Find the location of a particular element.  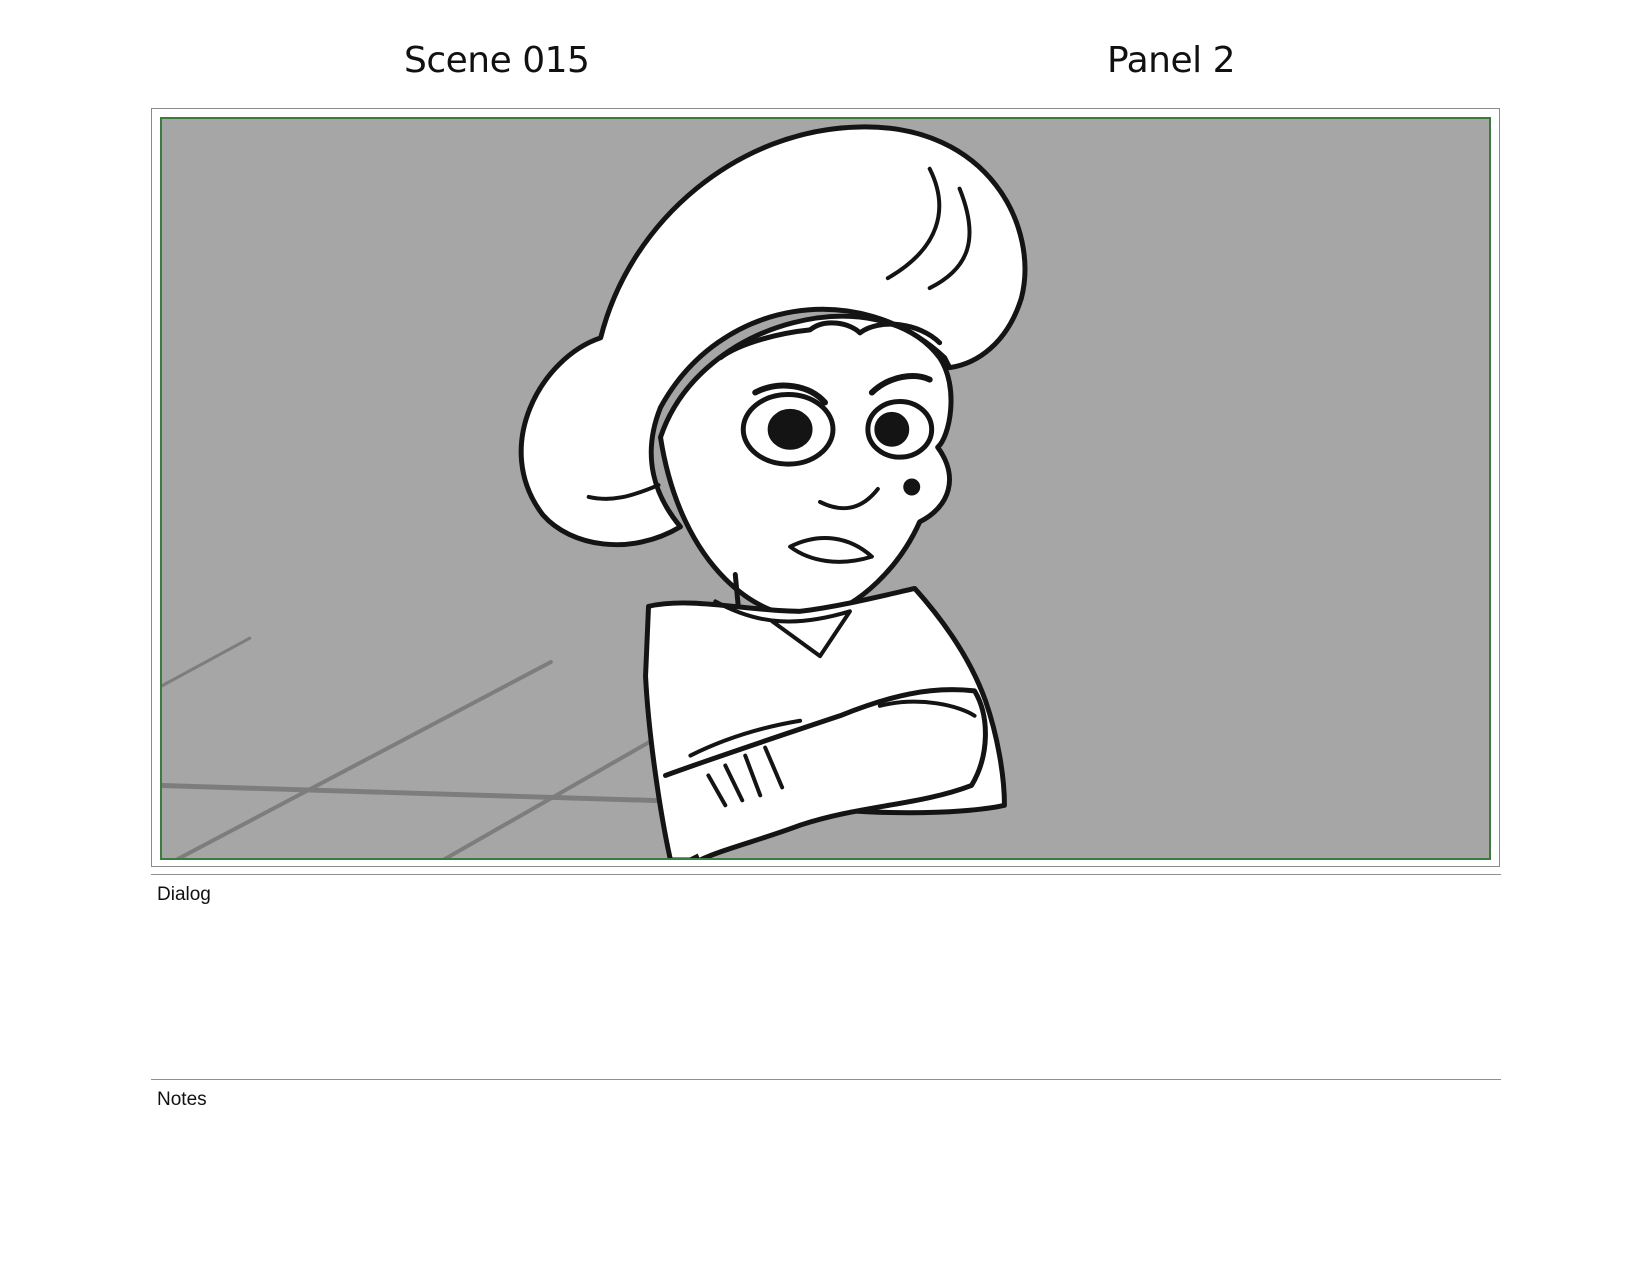

panel-number: Panel 2 is located at coordinates (1171, 60).